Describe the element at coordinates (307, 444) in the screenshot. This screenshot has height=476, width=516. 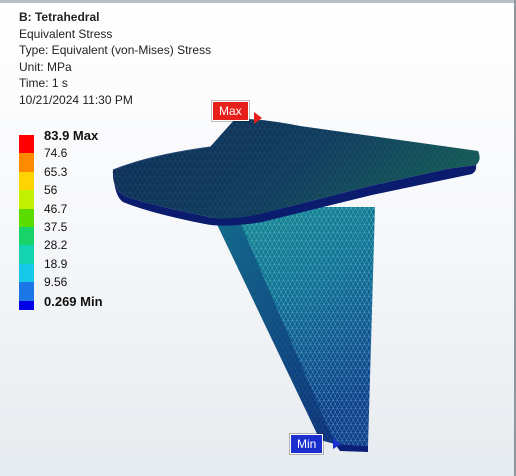
I see `min-probe-label: Min` at that location.